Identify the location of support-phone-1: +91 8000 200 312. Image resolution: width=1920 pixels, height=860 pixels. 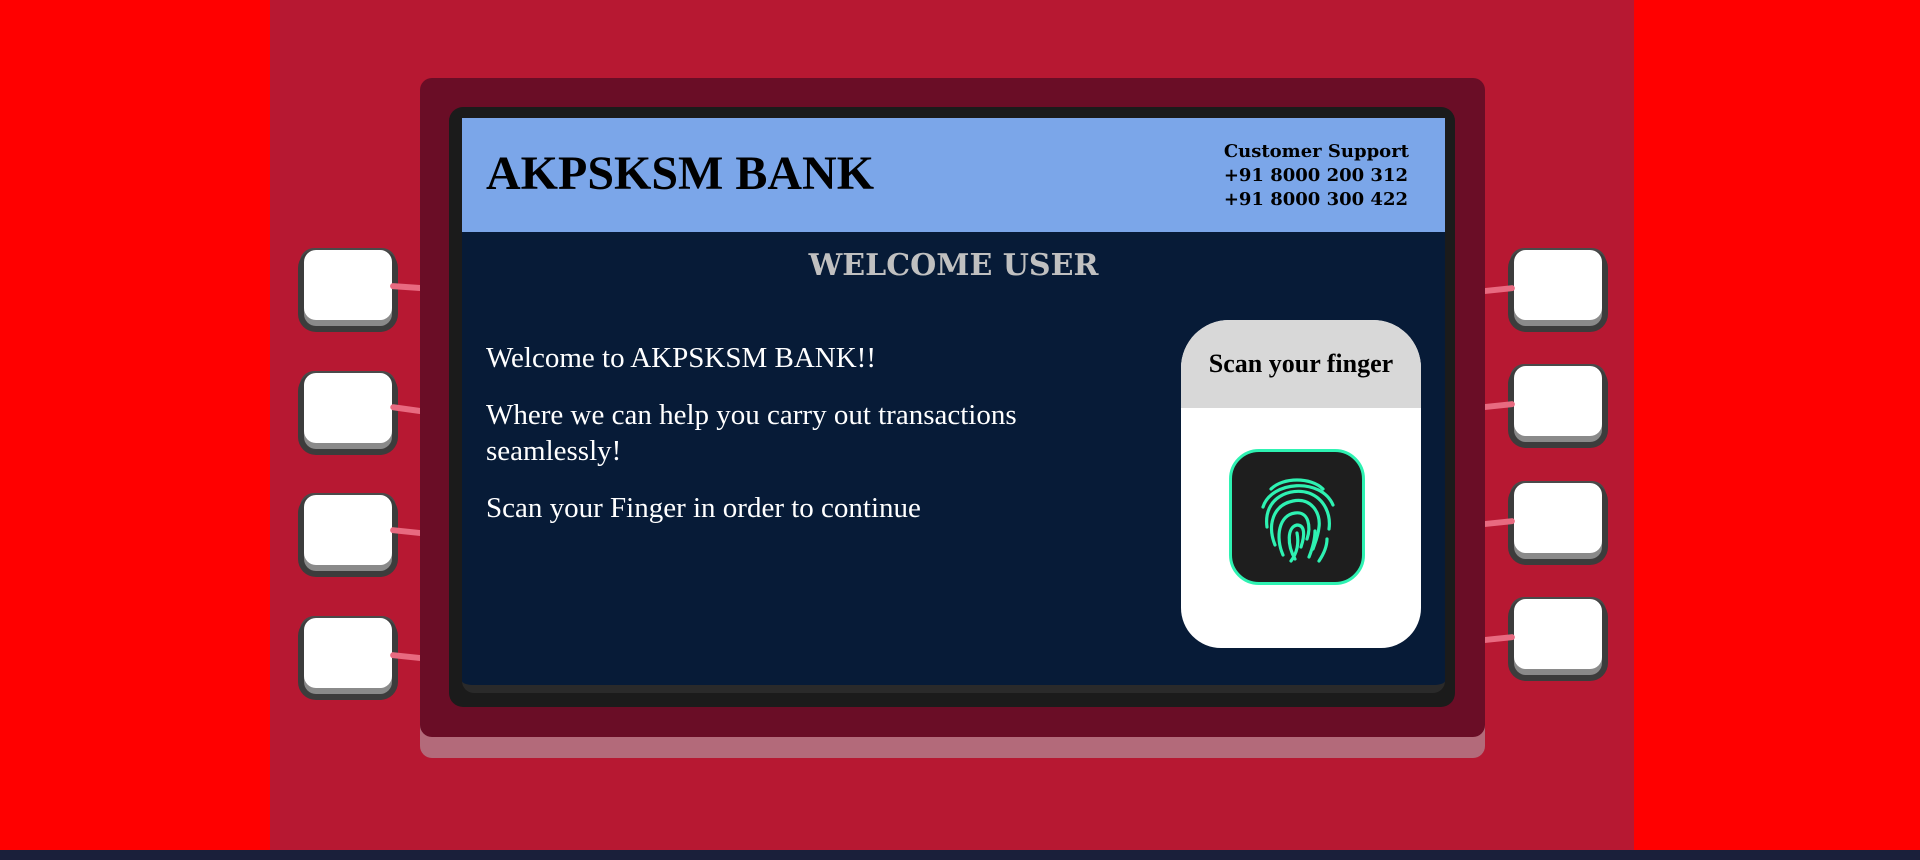
(1315, 175).